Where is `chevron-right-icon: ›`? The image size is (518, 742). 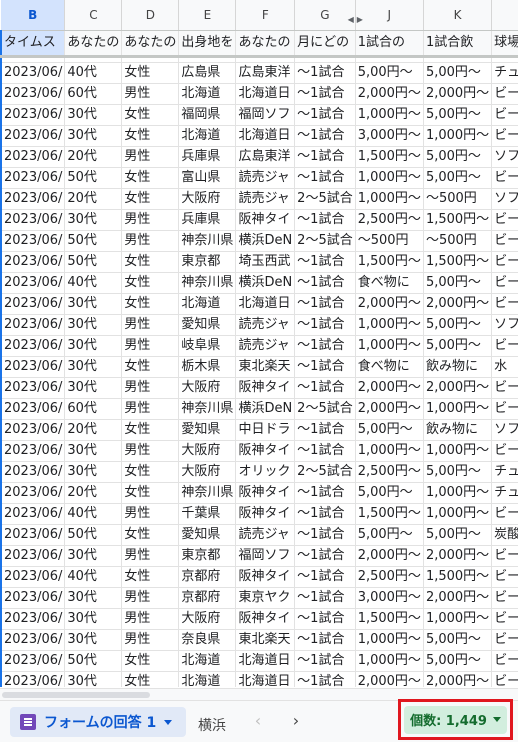 chevron-right-icon: › is located at coordinates (296, 720).